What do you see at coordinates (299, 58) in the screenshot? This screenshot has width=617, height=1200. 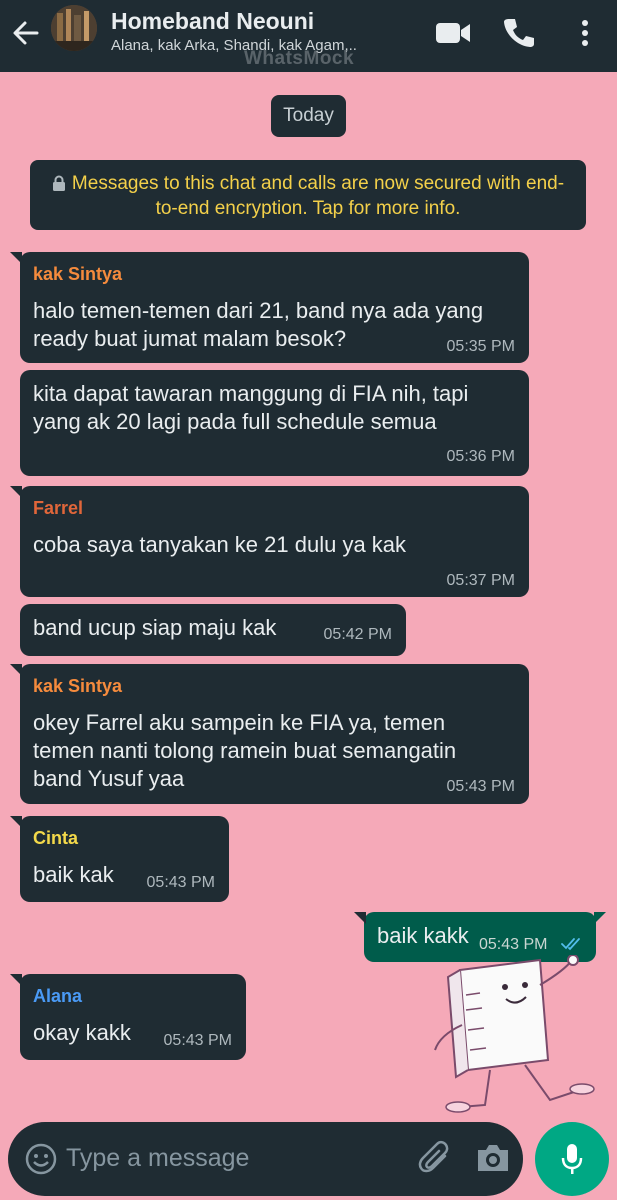 I see `app-watermark: WhatsMock` at bounding box center [299, 58].